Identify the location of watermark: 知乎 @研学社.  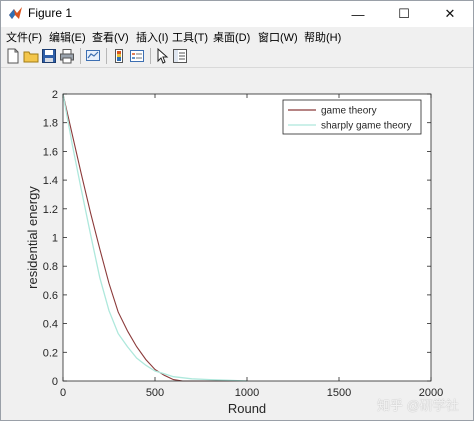
(418, 405).